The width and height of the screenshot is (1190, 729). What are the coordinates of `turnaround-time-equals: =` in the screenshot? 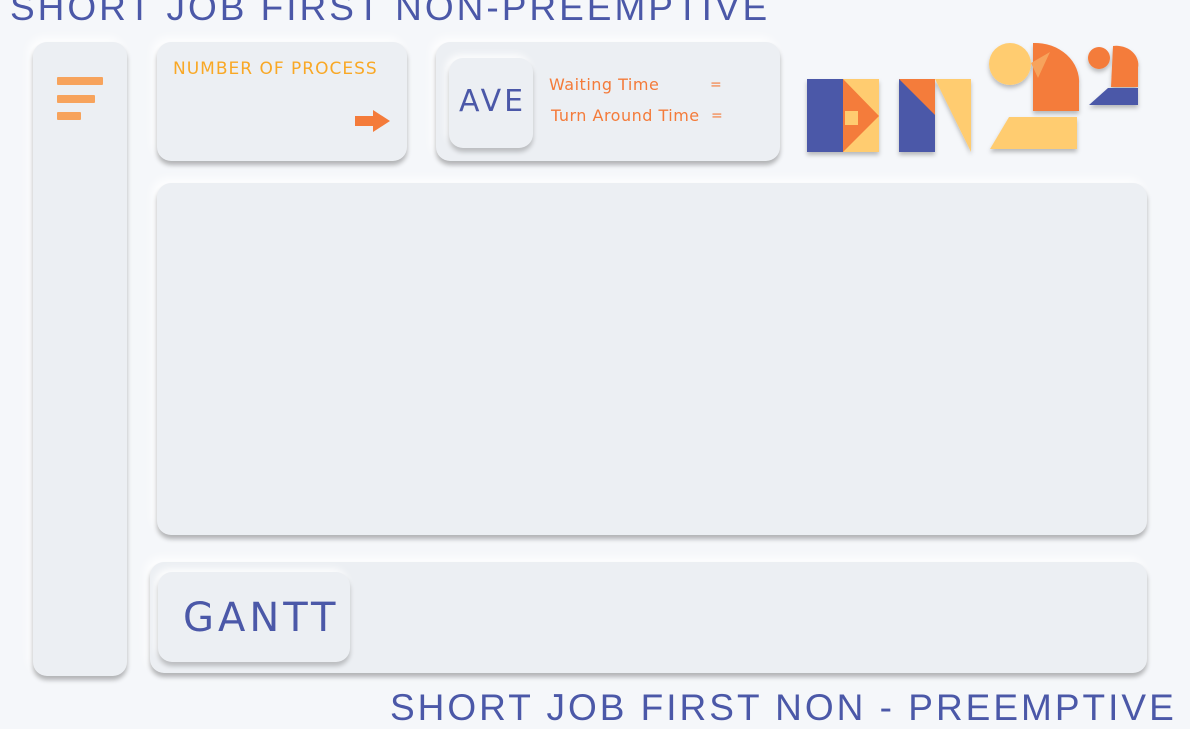 It's located at (717, 116).